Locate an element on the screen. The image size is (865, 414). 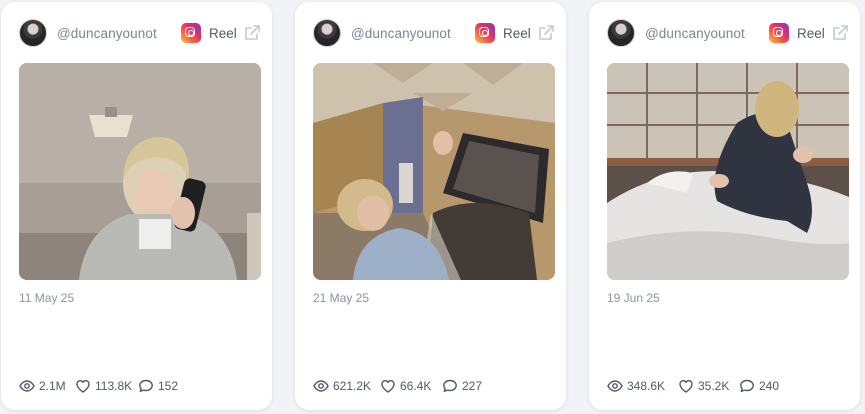
comments-stat: 227 is located at coordinates (462, 386).